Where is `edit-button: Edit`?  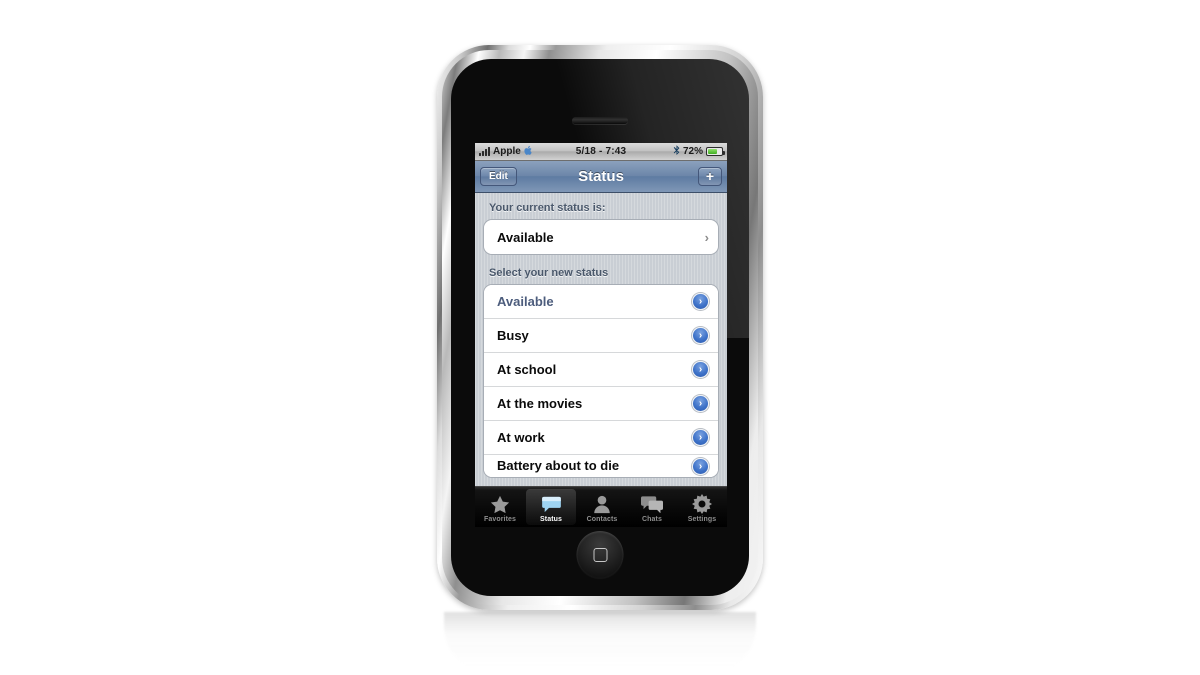
edit-button: Edit is located at coordinates (498, 176).